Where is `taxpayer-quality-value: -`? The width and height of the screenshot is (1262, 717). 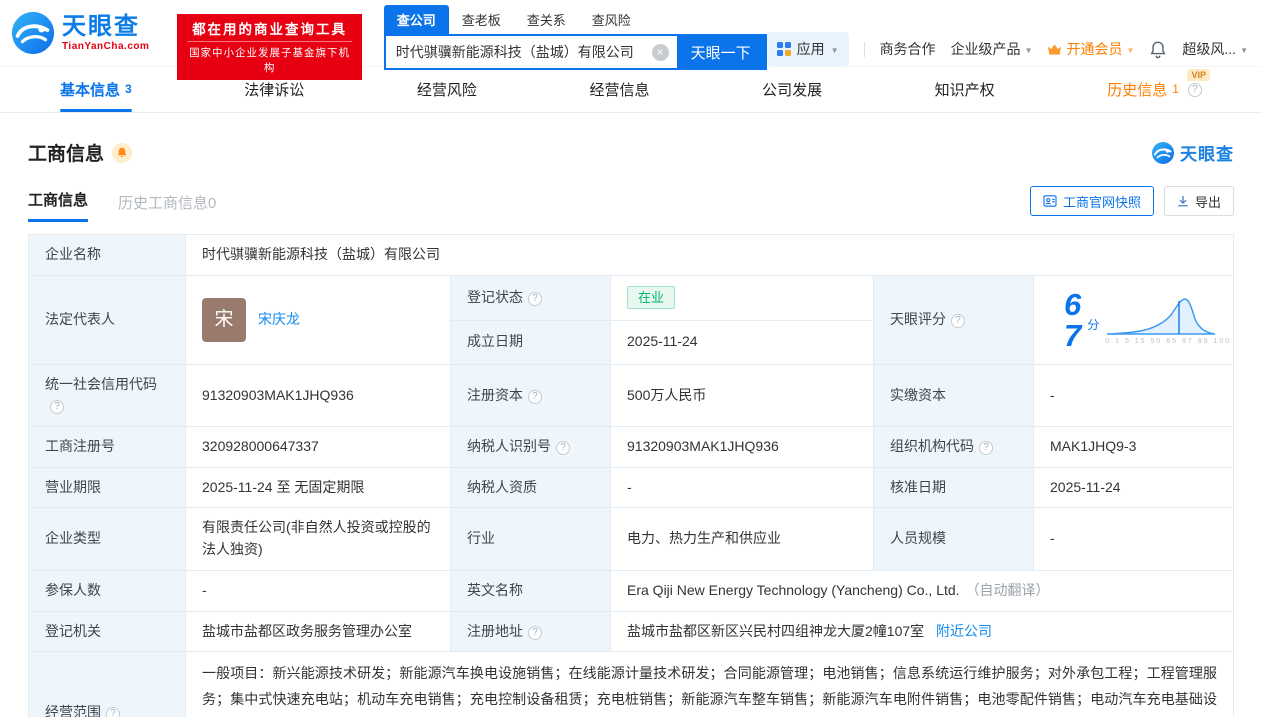
taxpayer-quality-value: - is located at coordinates (742, 487).